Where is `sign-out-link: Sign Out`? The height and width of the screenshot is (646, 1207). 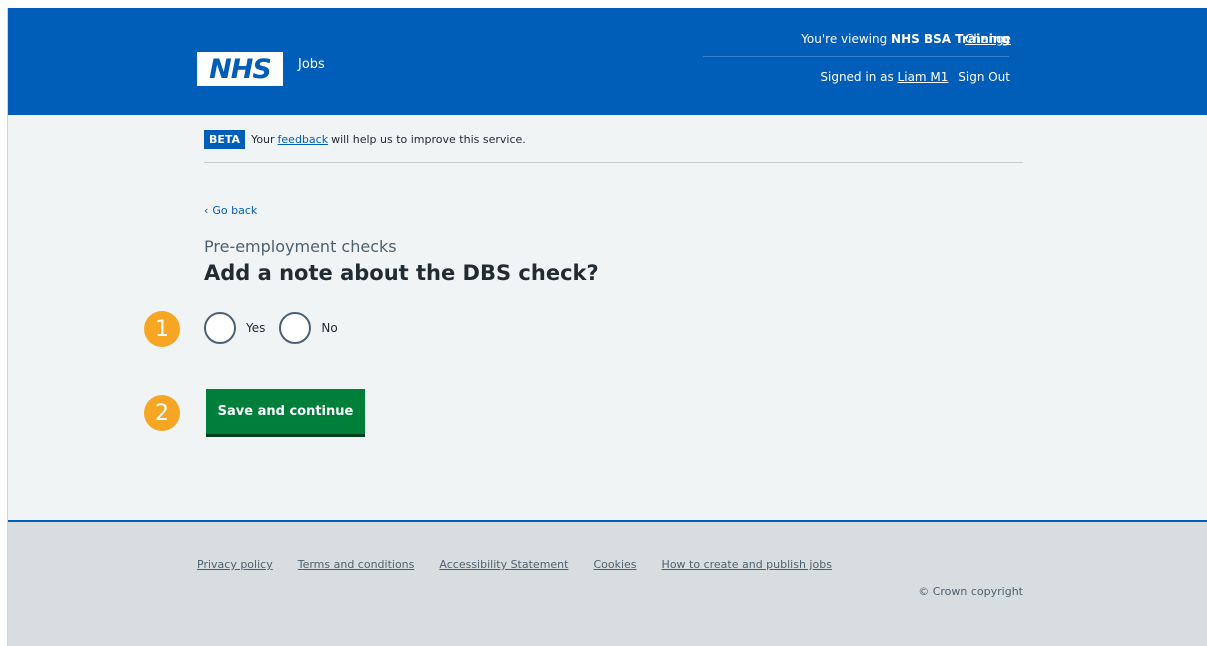
sign-out-link: Sign Out is located at coordinates (984, 77).